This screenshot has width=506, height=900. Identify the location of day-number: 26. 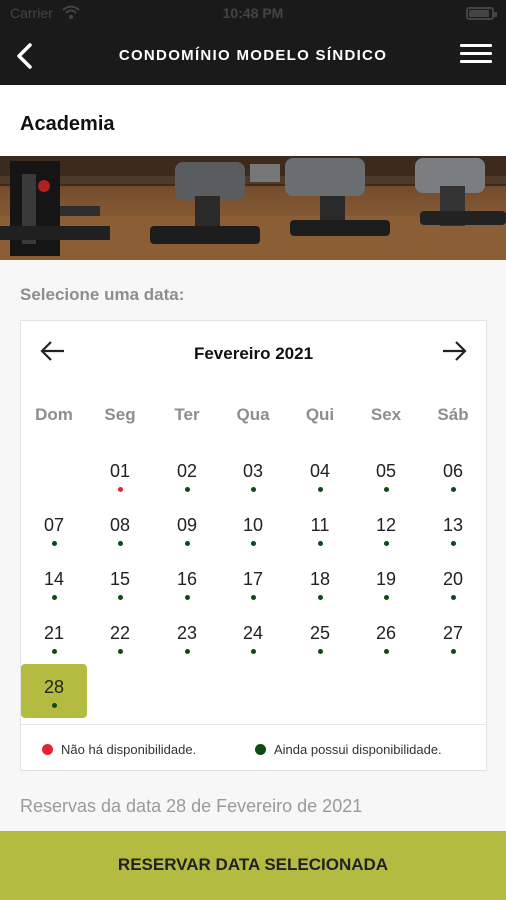
(386, 633).